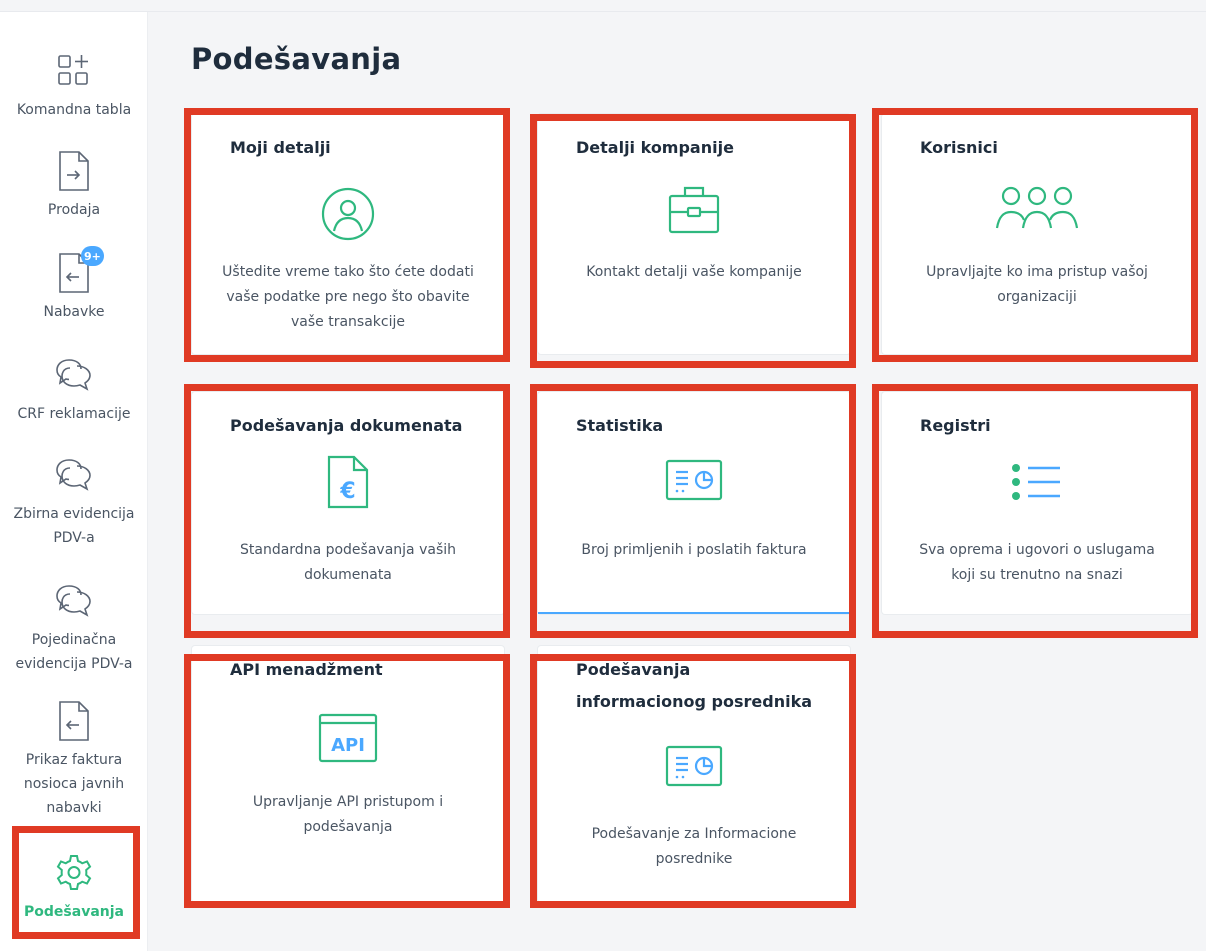 The height and width of the screenshot is (951, 1206). What do you see at coordinates (348, 745) in the screenshot?
I see `api-icon-text: API` at bounding box center [348, 745].